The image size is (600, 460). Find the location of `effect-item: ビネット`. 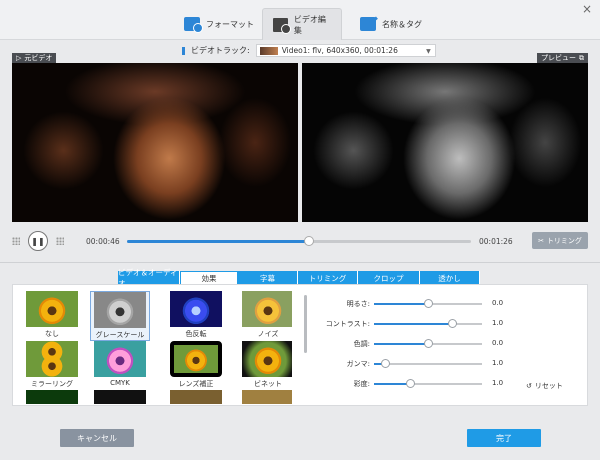

effect-item: ビネット is located at coordinates (265, 365).